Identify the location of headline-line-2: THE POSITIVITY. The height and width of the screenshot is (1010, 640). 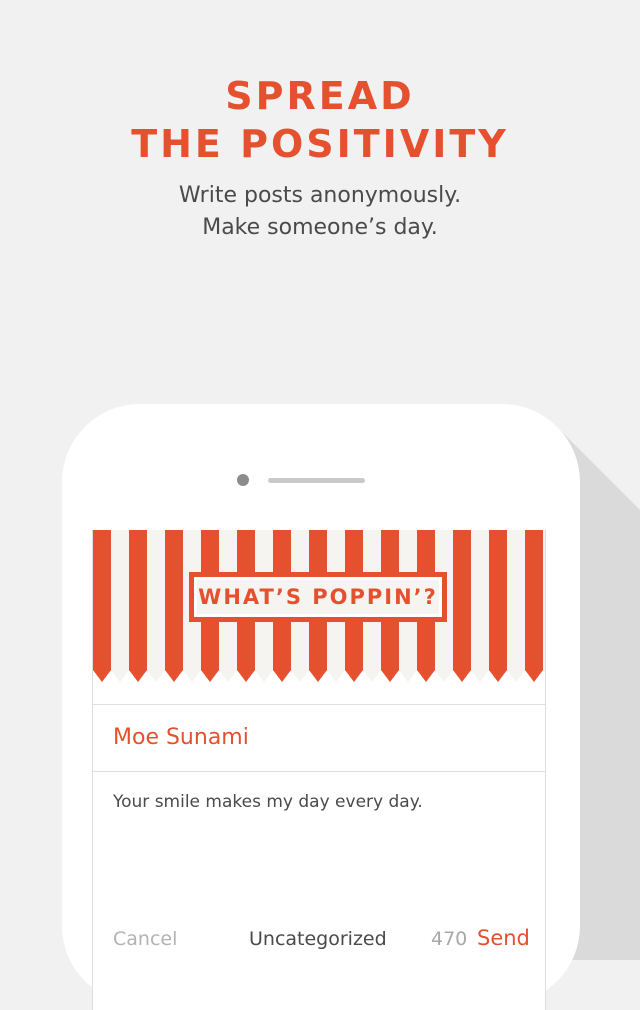
(320, 144).